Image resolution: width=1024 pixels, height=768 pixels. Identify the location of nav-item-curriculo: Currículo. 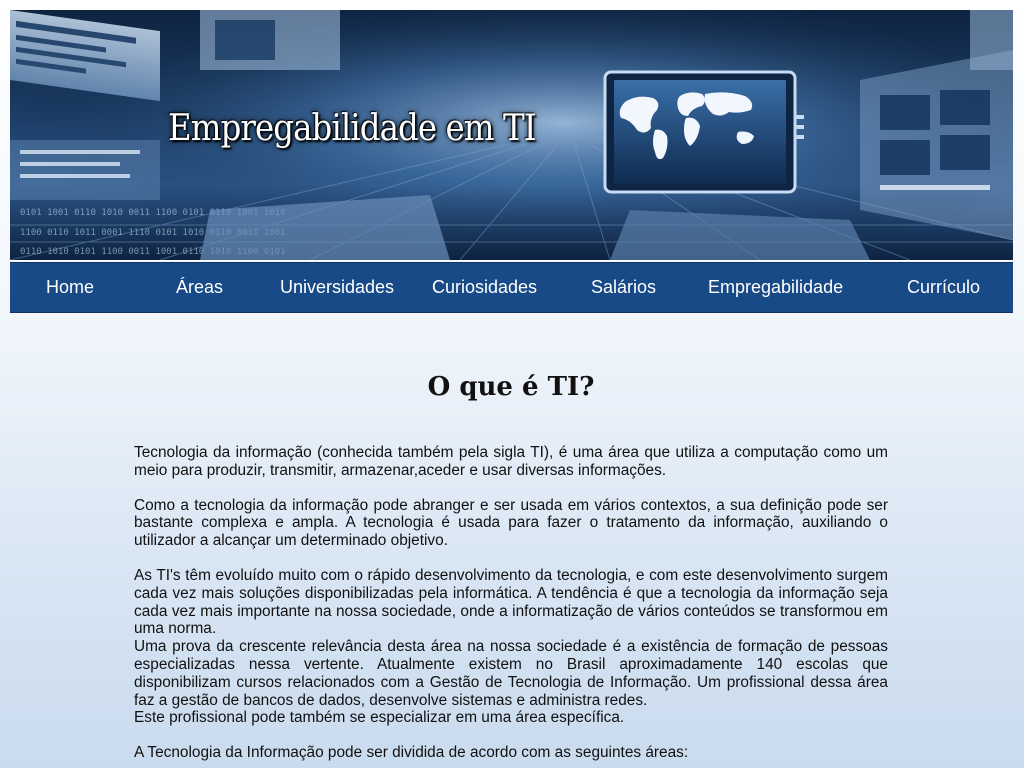
(943, 287).